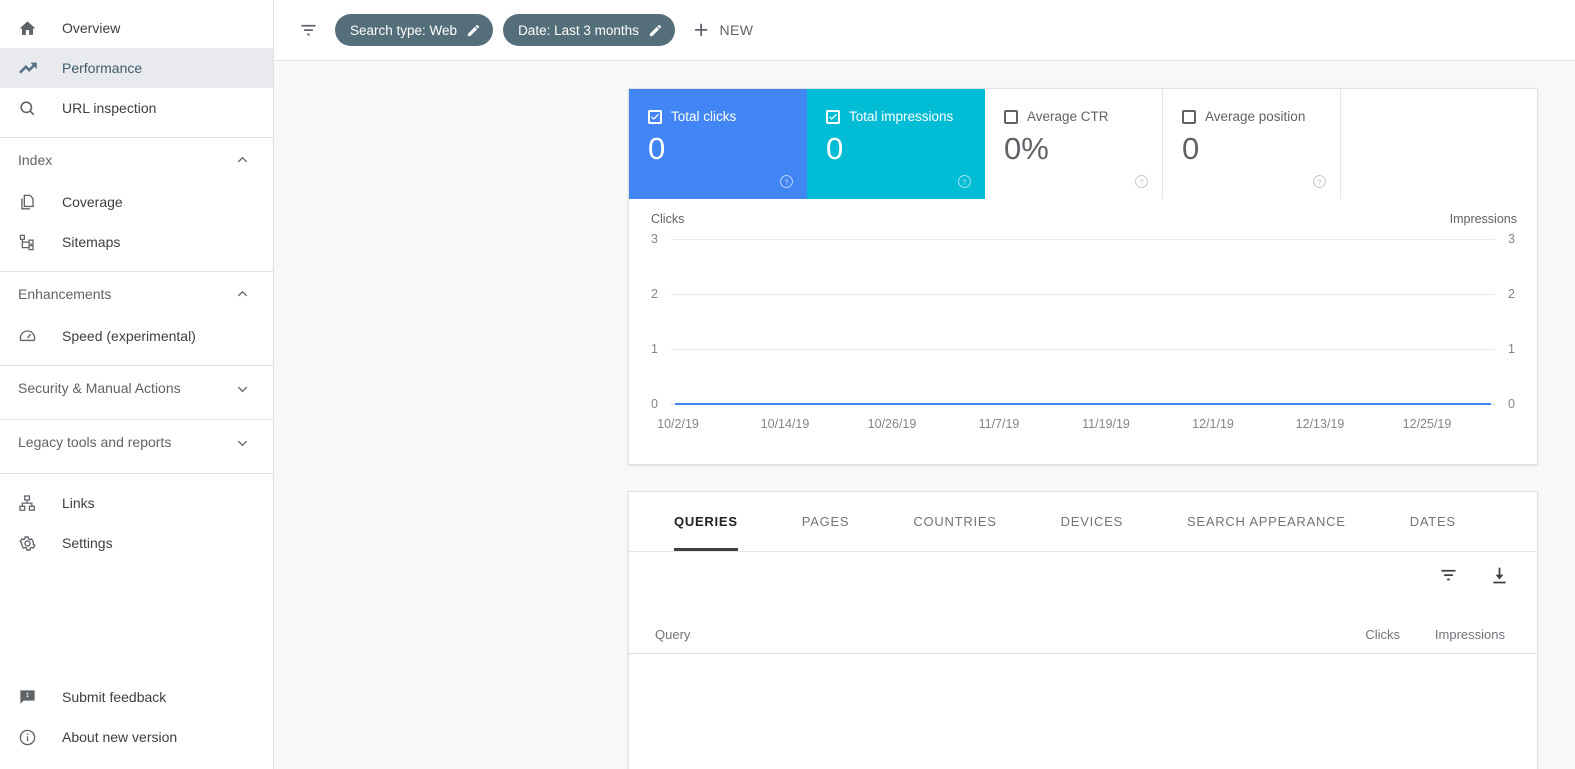  Describe the element at coordinates (1011, 116) in the screenshot. I see `checkbox-average-ctr` at that location.